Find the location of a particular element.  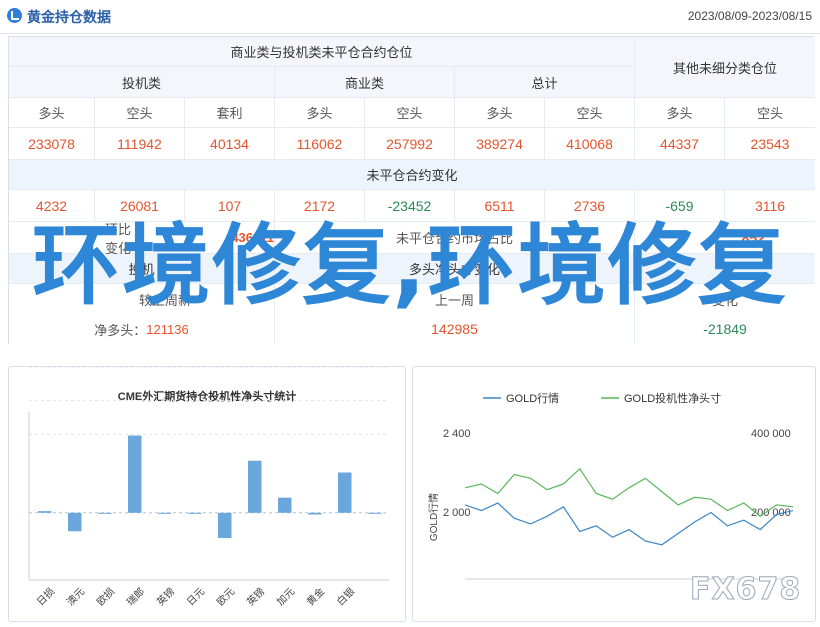

change-cell: 26081 is located at coordinates (140, 206).